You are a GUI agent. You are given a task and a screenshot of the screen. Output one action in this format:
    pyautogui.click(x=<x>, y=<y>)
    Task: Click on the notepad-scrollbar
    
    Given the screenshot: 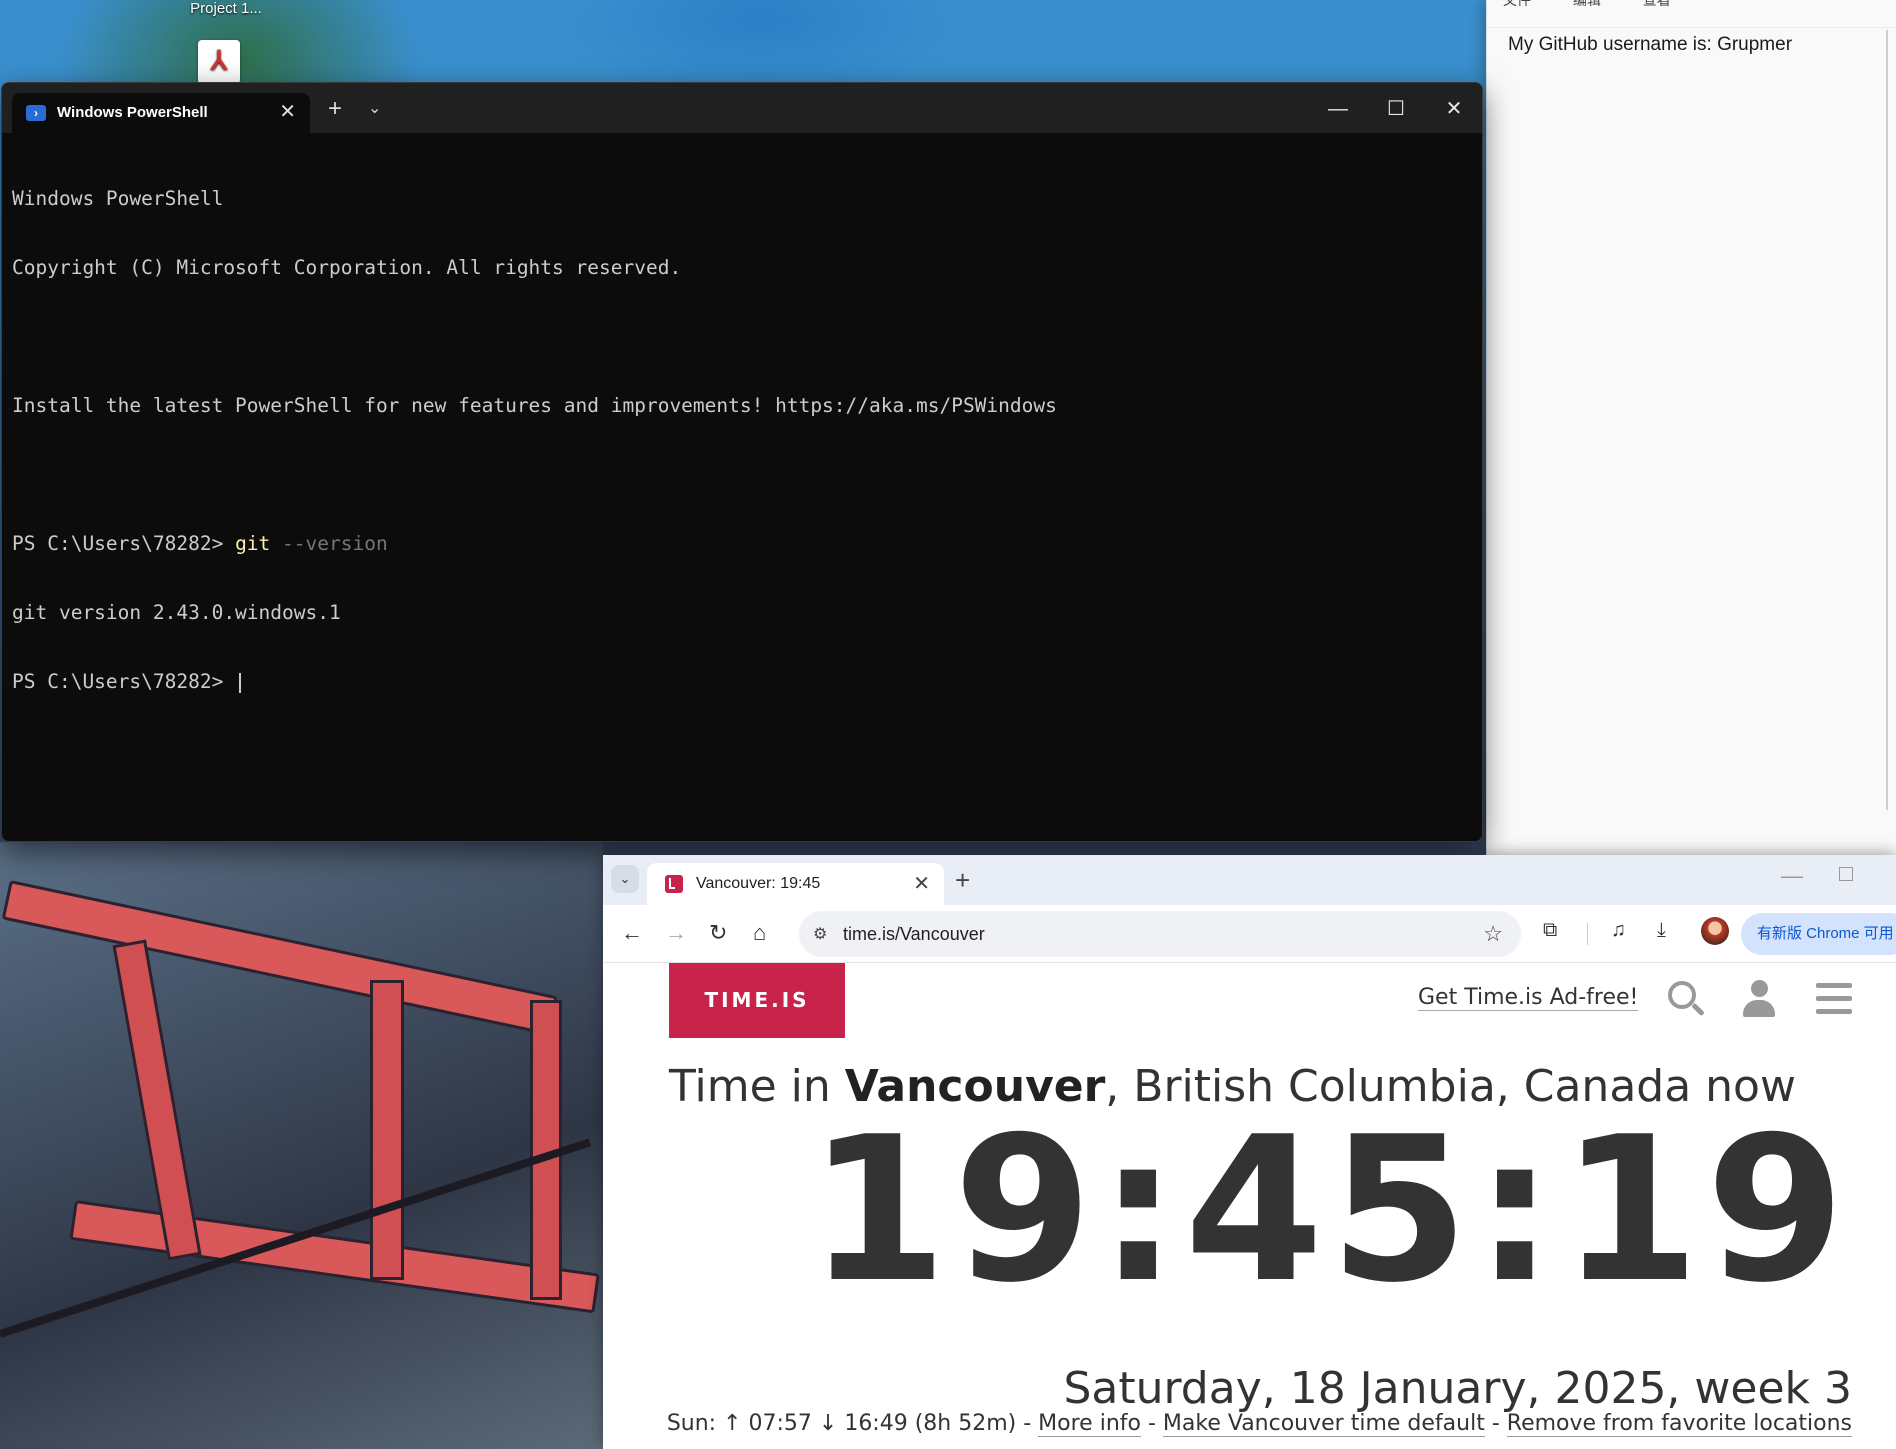 What is the action you would take?
    pyautogui.click(x=1887, y=420)
    